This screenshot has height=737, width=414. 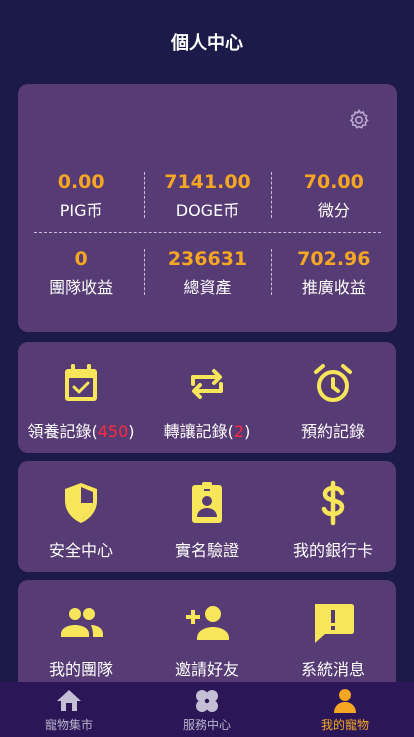 What do you see at coordinates (333, 287) in the screenshot?
I see `stat-label: 推廣收益` at bounding box center [333, 287].